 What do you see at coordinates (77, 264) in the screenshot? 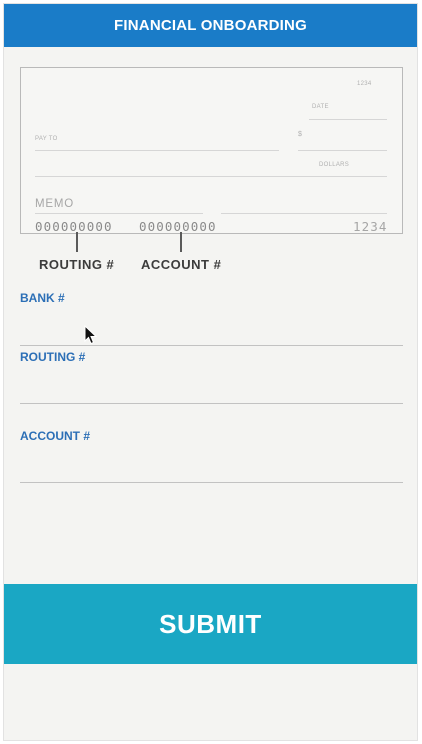
I see `routing-caption: ROUTING #` at bounding box center [77, 264].